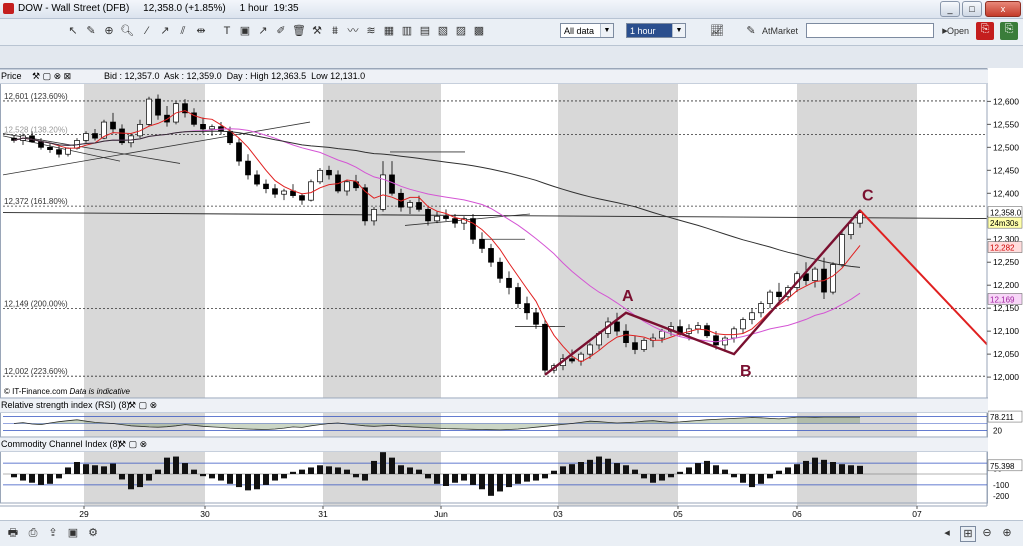  I want to click on range-select: All data ▼, so click(587, 30).